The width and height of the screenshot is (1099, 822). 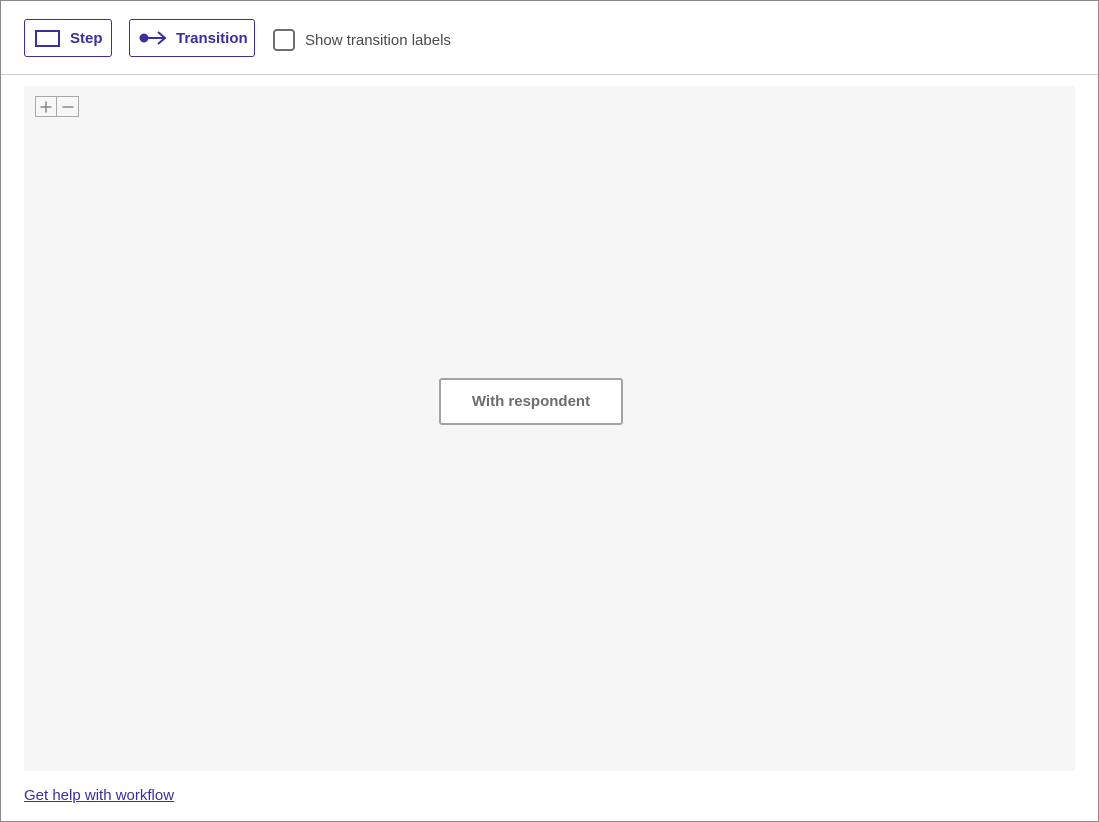 What do you see at coordinates (378, 40) in the screenshot?
I see `show-transition-labels-label: Show transition labels` at bounding box center [378, 40].